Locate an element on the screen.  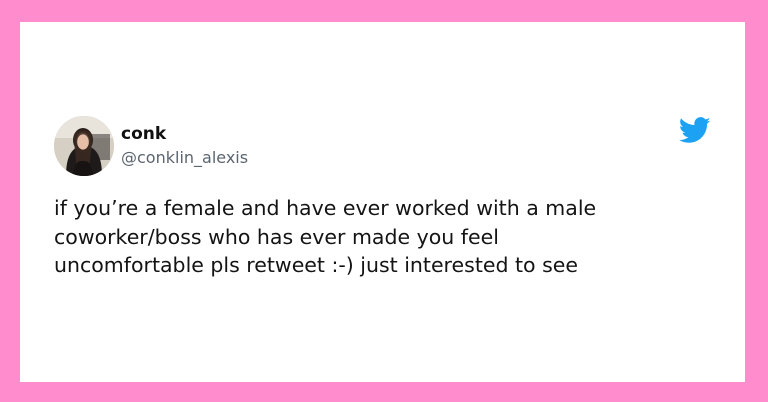
avatar is located at coordinates (84, 146).